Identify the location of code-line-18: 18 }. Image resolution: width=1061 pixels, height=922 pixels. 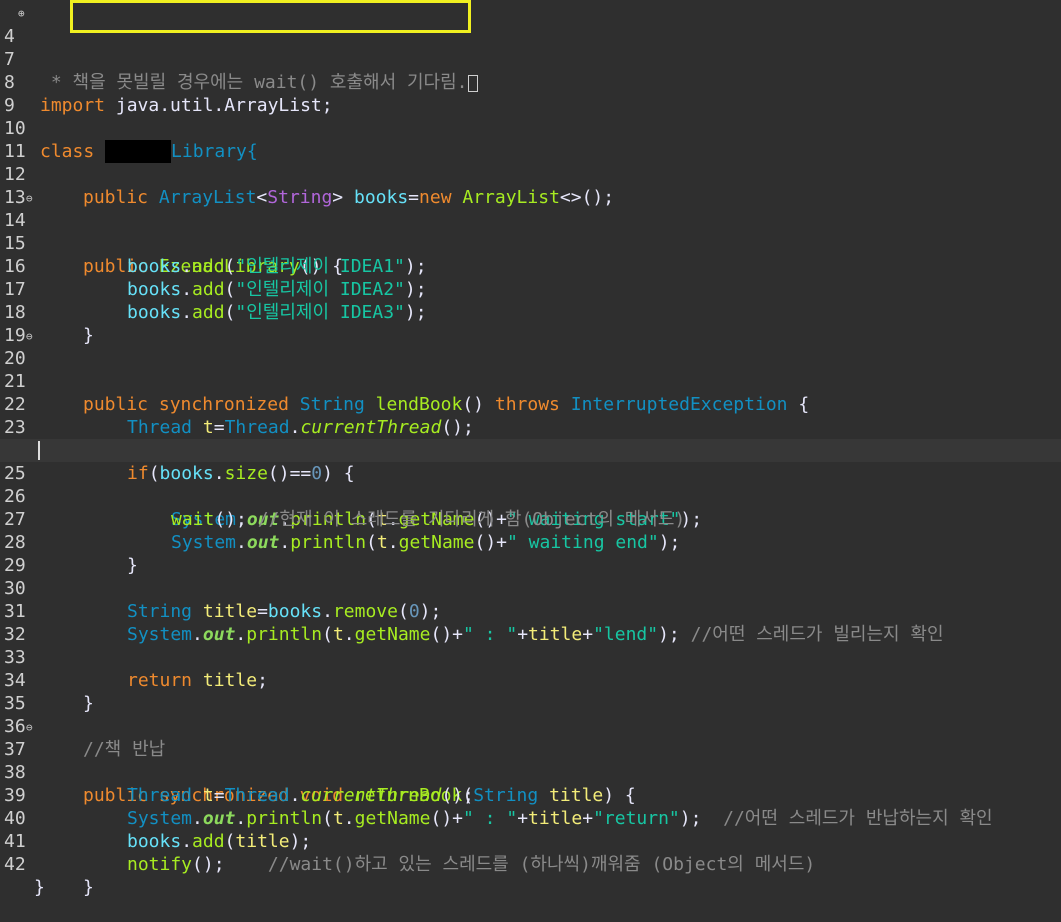
(530, 312).